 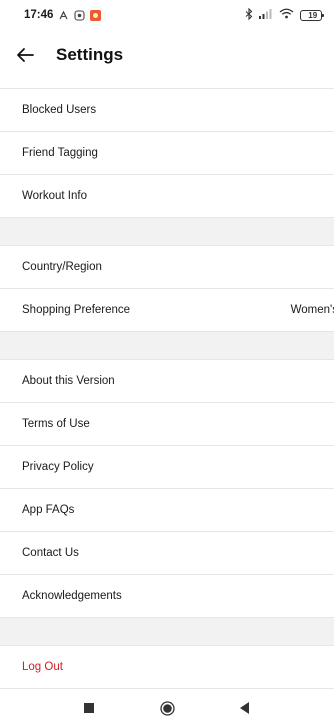 What do you see at coordinates (60, 153) in the screenshot?
I see `settings-item-label: Friend Tagging` at bounding box center [60, 153].